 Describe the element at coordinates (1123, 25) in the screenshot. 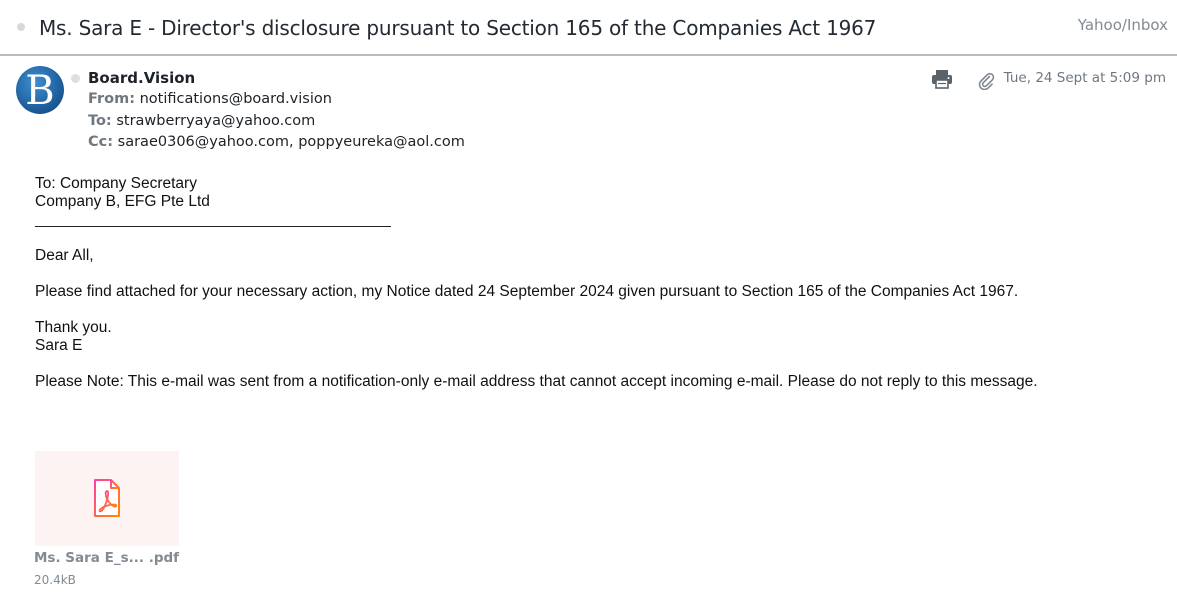

I see `folder-breadcrumb: Yahoo/Inbox` at that location.